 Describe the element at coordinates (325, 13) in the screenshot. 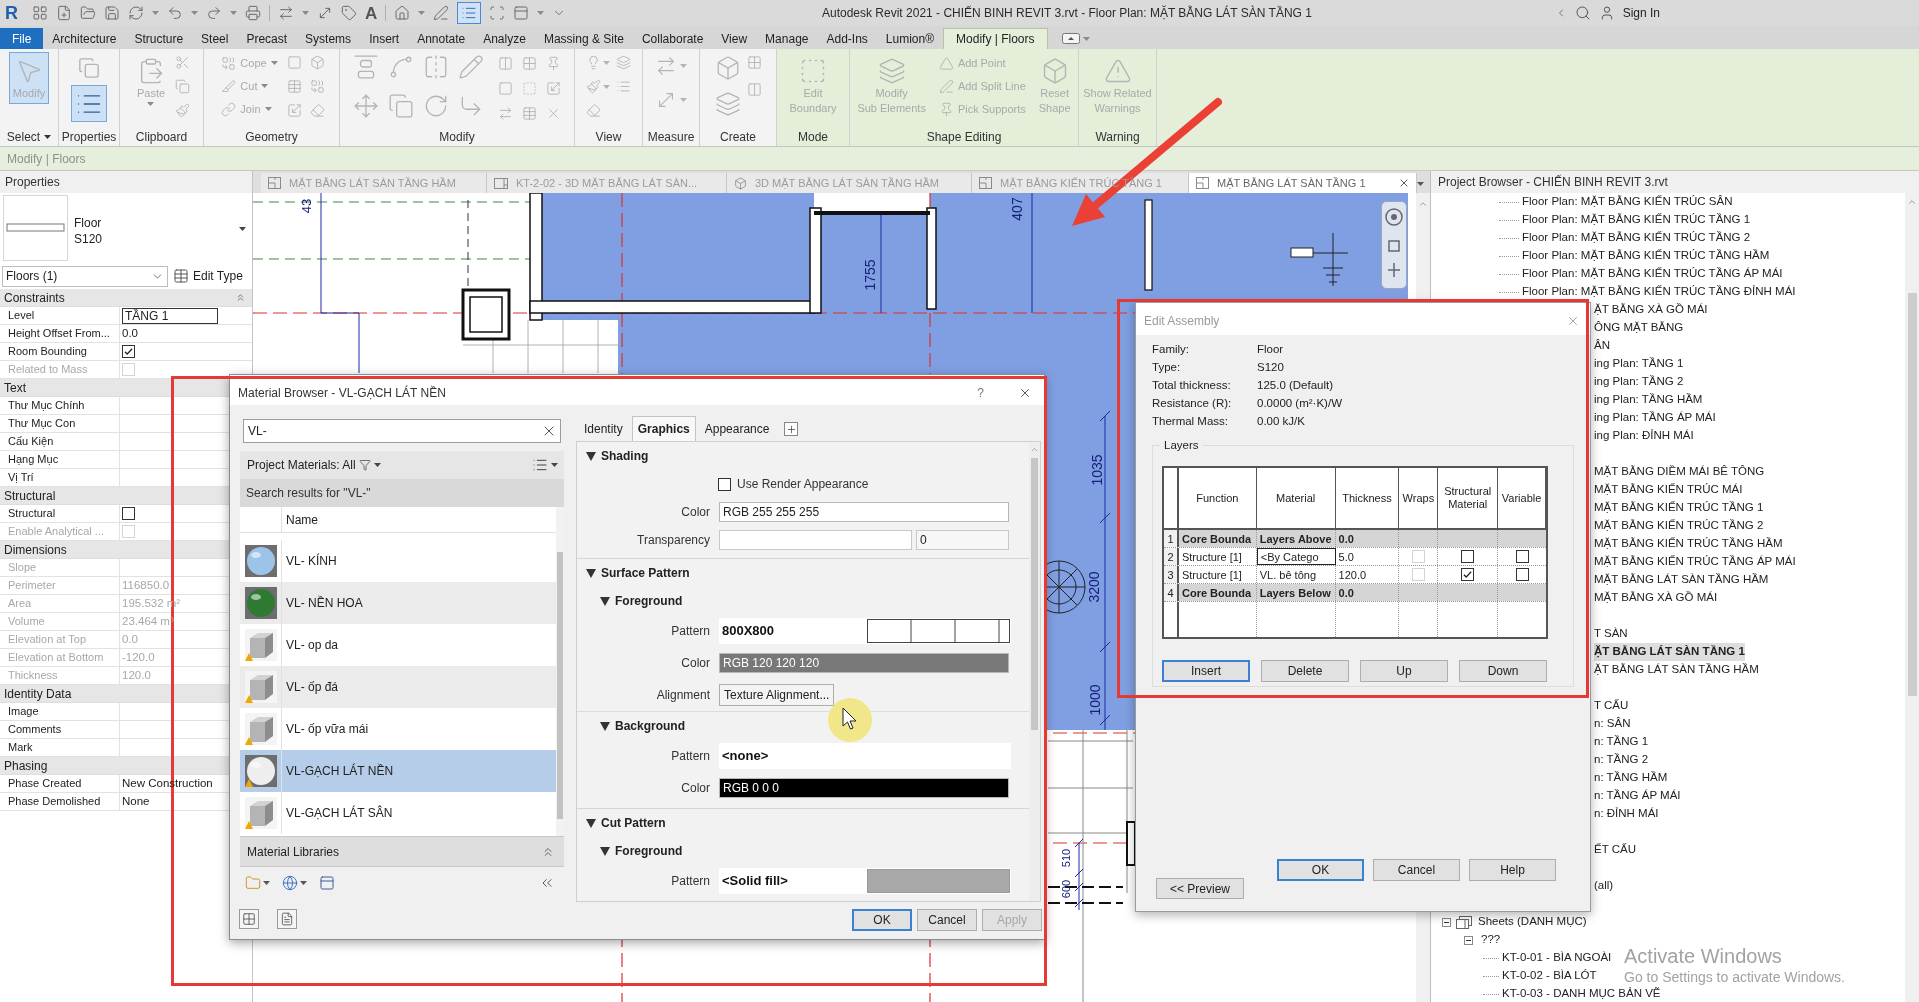

I see `diagonal-arrow-icon` at that location.